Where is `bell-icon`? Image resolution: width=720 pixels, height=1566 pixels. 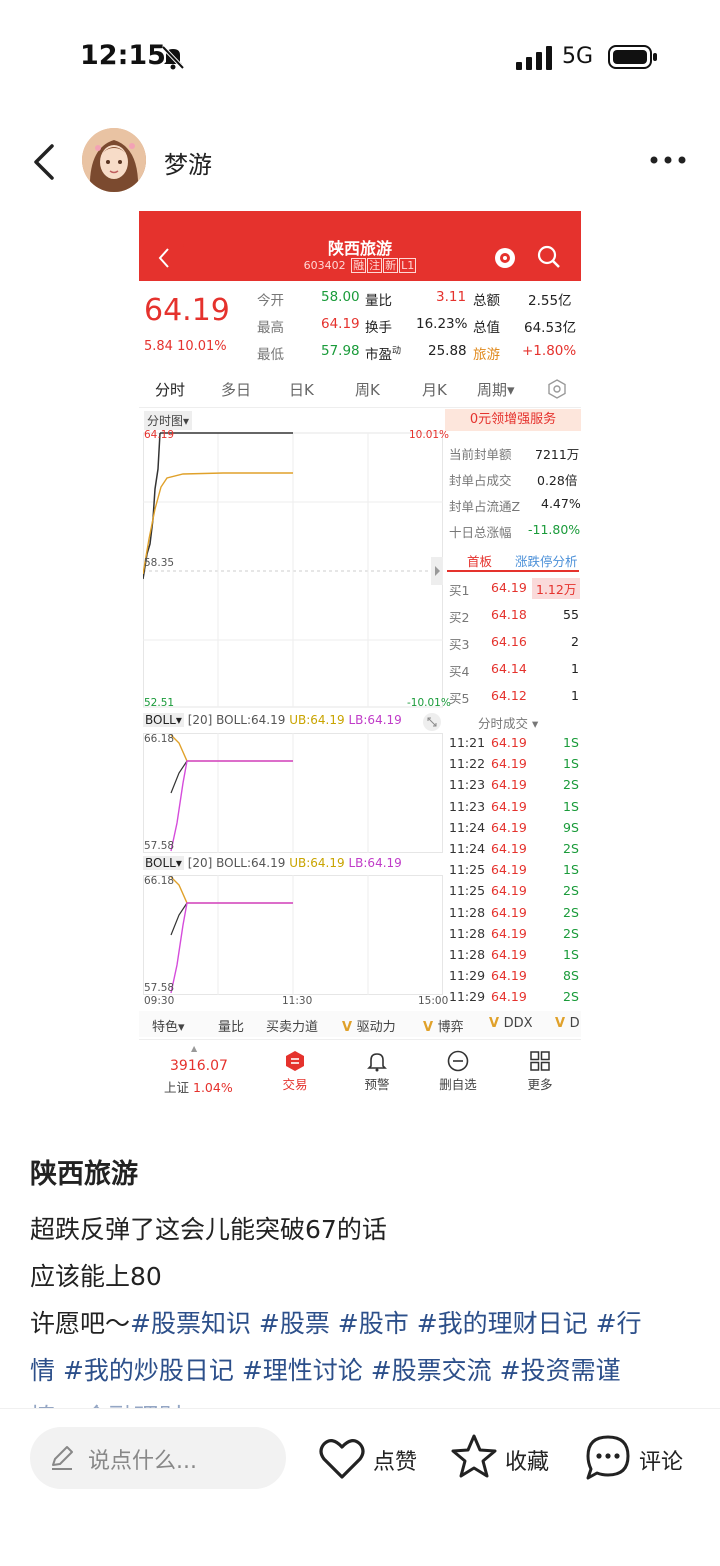
bell-icon is located at coordinates (377, 1062).